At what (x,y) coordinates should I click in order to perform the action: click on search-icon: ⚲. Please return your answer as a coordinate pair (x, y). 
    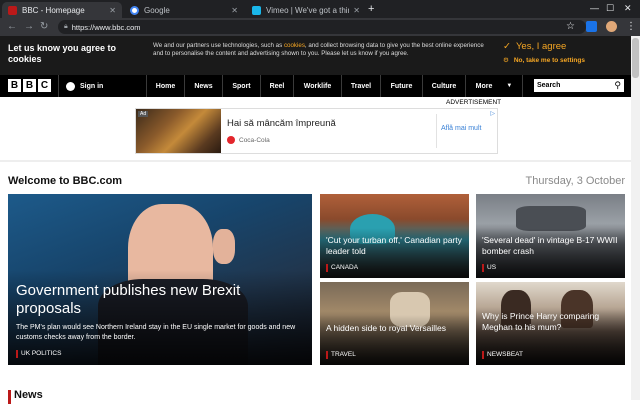
    Looking at the image, I should click on (617, 85).